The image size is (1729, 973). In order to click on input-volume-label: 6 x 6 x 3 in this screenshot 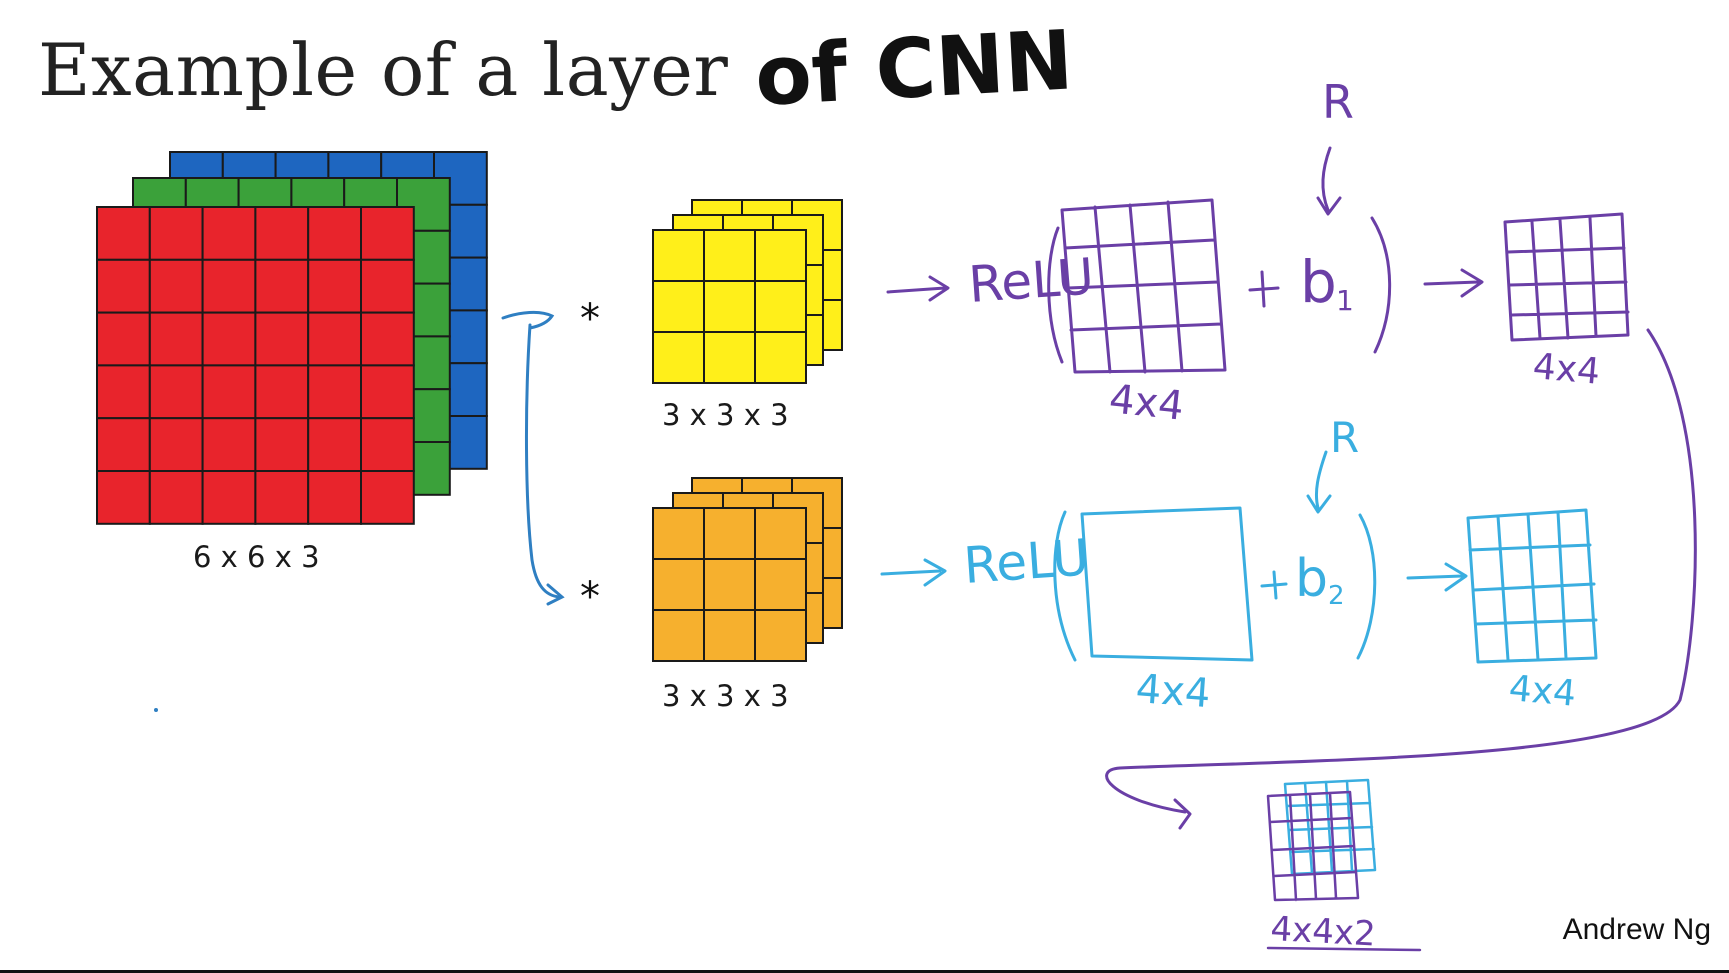, I will do `click(256, 557)`.